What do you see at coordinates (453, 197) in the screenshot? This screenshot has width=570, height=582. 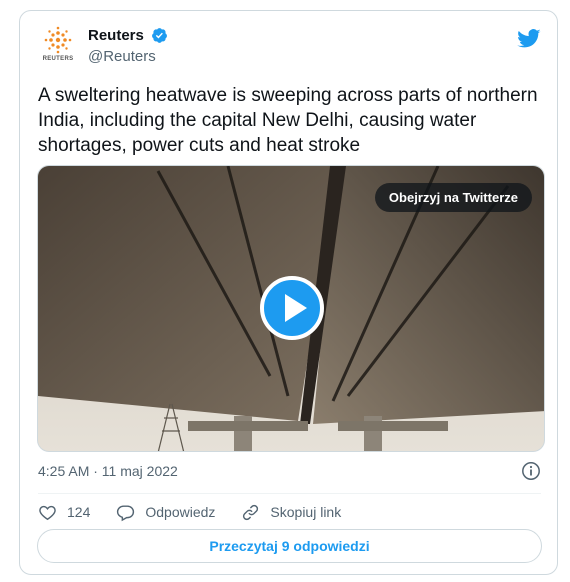 I see `watch-on-twitter-button: Obejrzyj na Twitterze` at bounding box center [453, 197].